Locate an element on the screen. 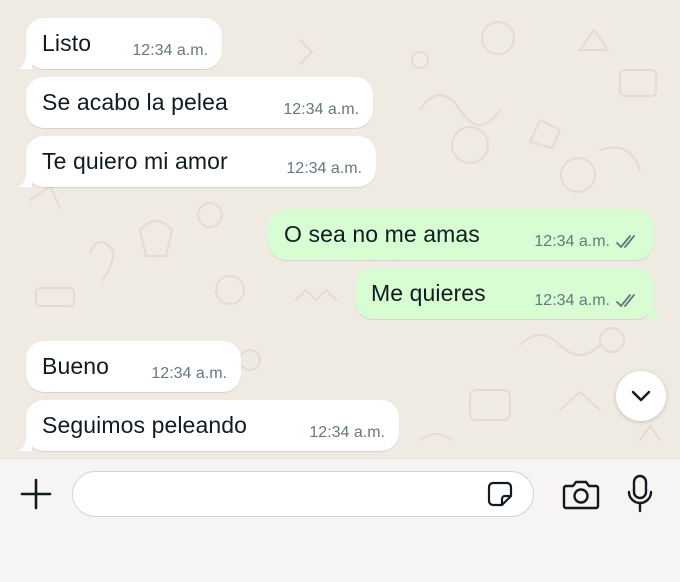  sticker-button is located at coordinates (500, 494).